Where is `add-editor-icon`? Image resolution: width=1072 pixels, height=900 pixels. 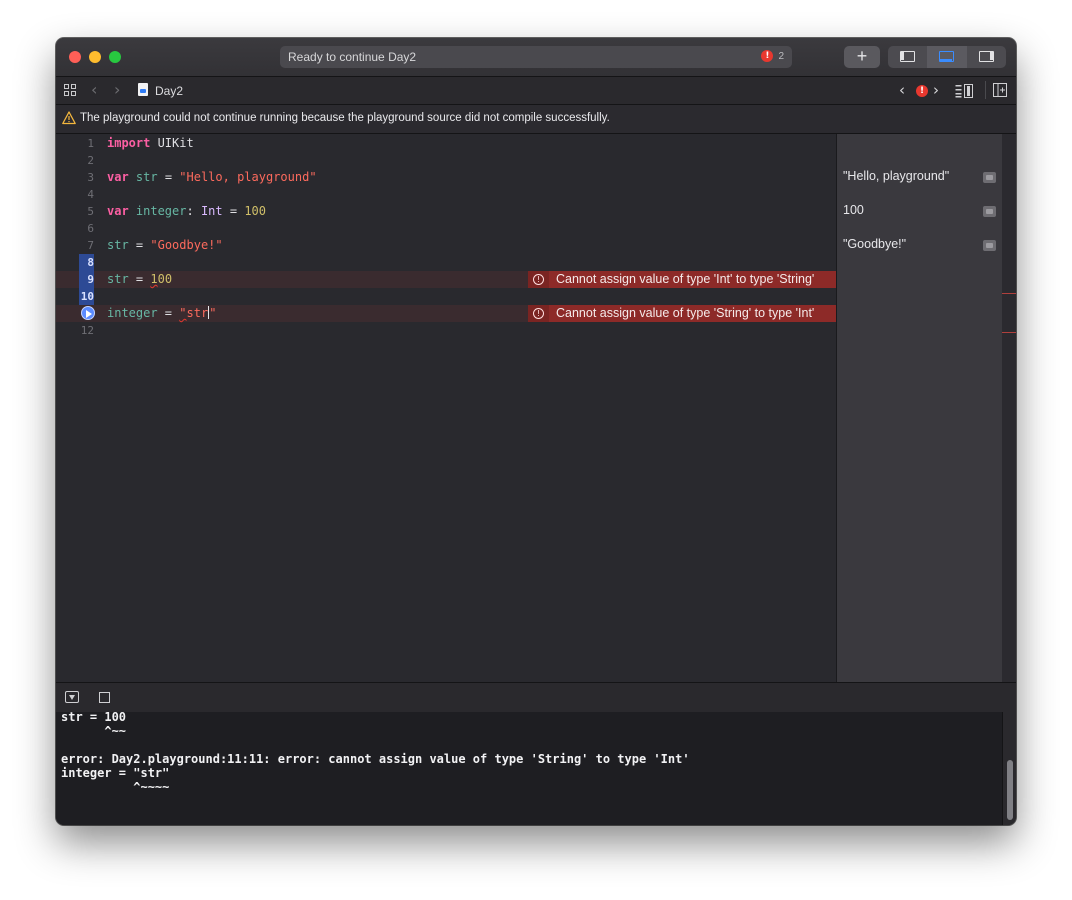 add-editor-icon is located at coordinates (1000, 90).